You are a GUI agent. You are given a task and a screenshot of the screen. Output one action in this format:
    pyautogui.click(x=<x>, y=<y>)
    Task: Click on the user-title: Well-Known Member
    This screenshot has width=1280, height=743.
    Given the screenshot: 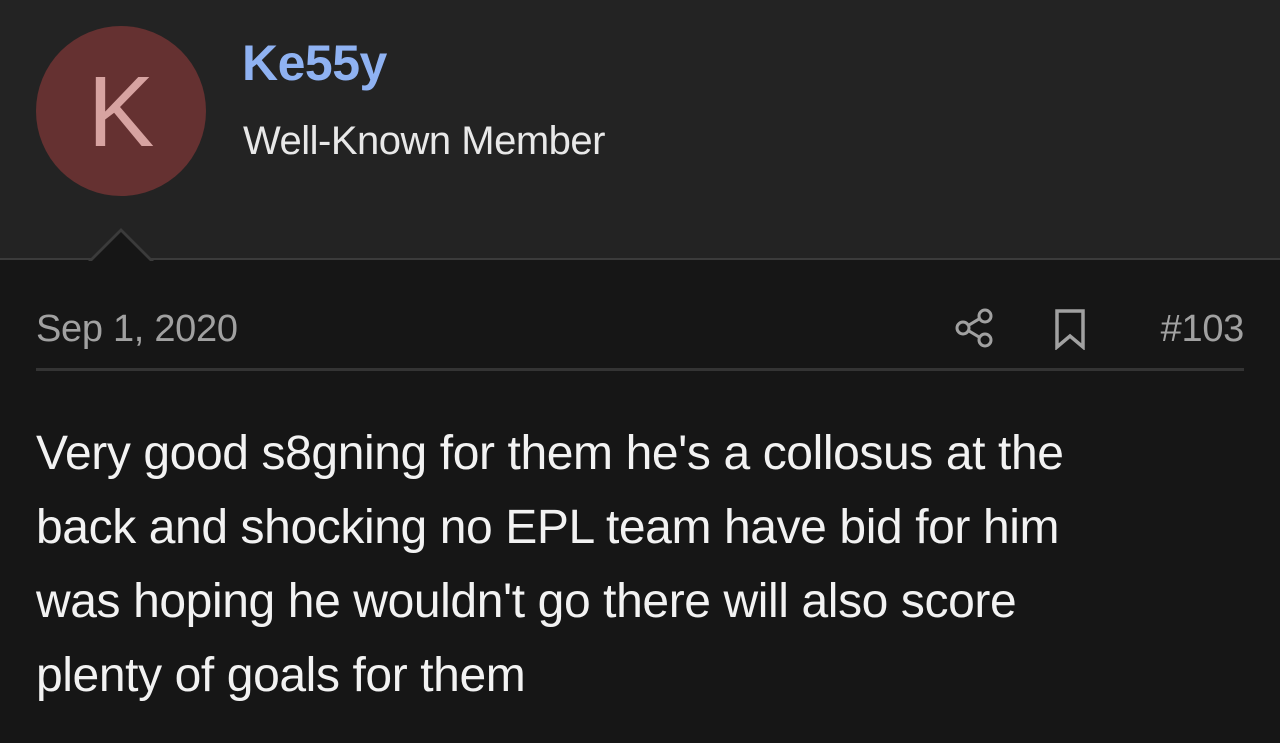 What is the action you would take?
    pyautogui.click(x=424, y=141)
    